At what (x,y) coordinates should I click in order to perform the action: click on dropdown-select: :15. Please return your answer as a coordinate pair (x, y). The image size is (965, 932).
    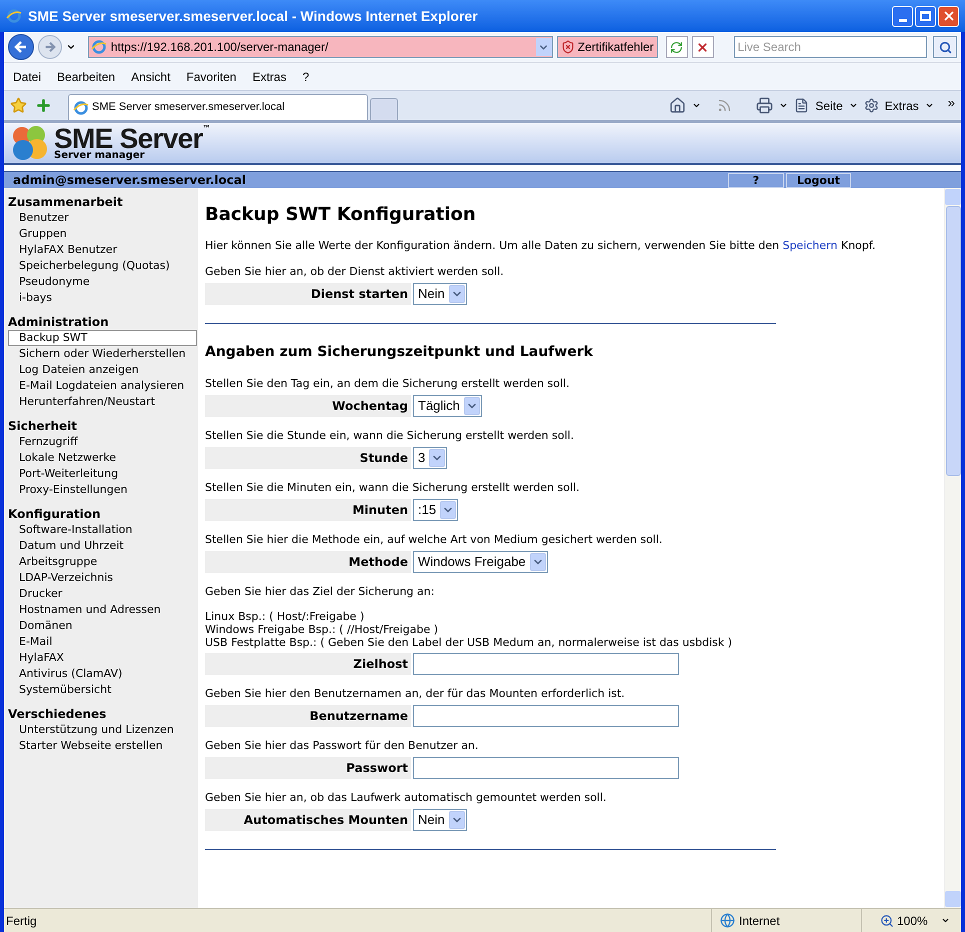
    Looking at the image, I should click on (435, 510).